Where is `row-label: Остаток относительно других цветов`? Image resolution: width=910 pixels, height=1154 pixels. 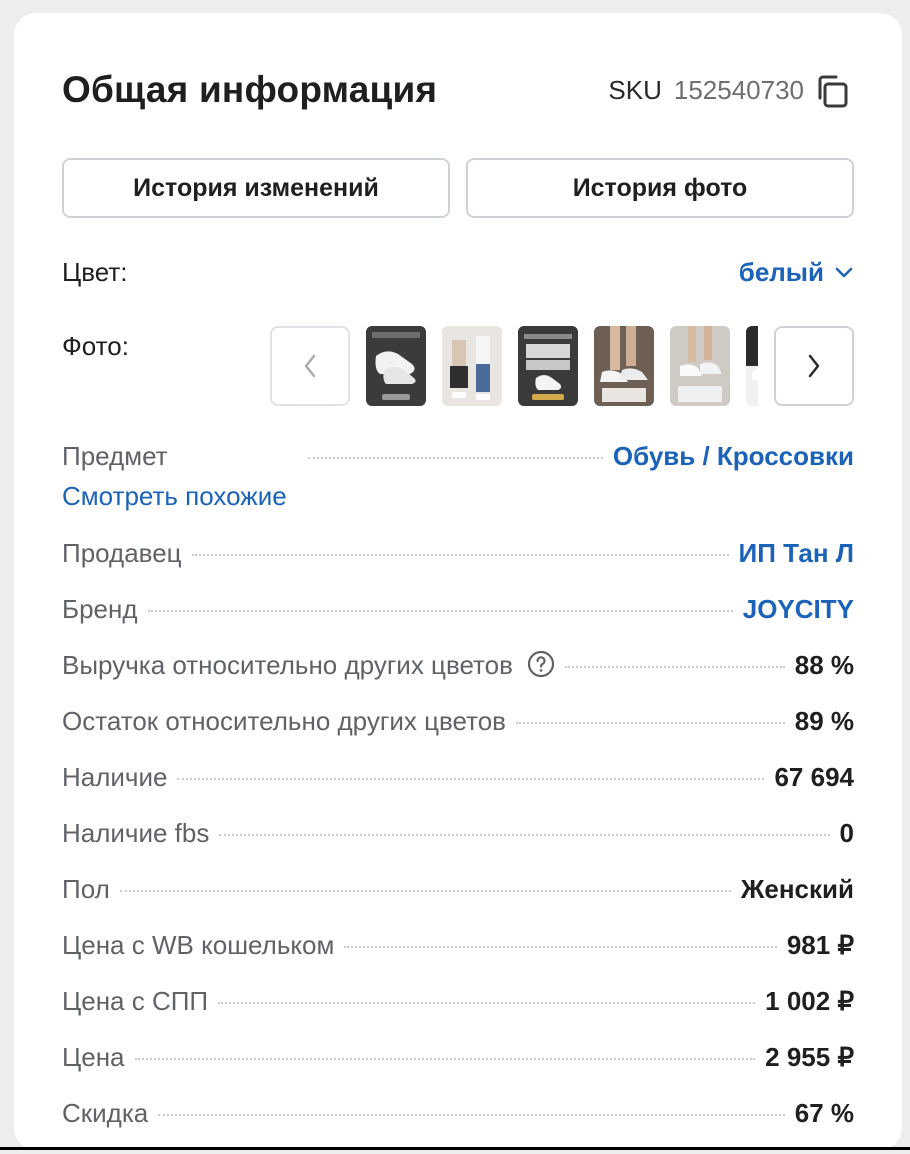 row-label: Остаток относительно других цветов is located at coordinates (284, 721).